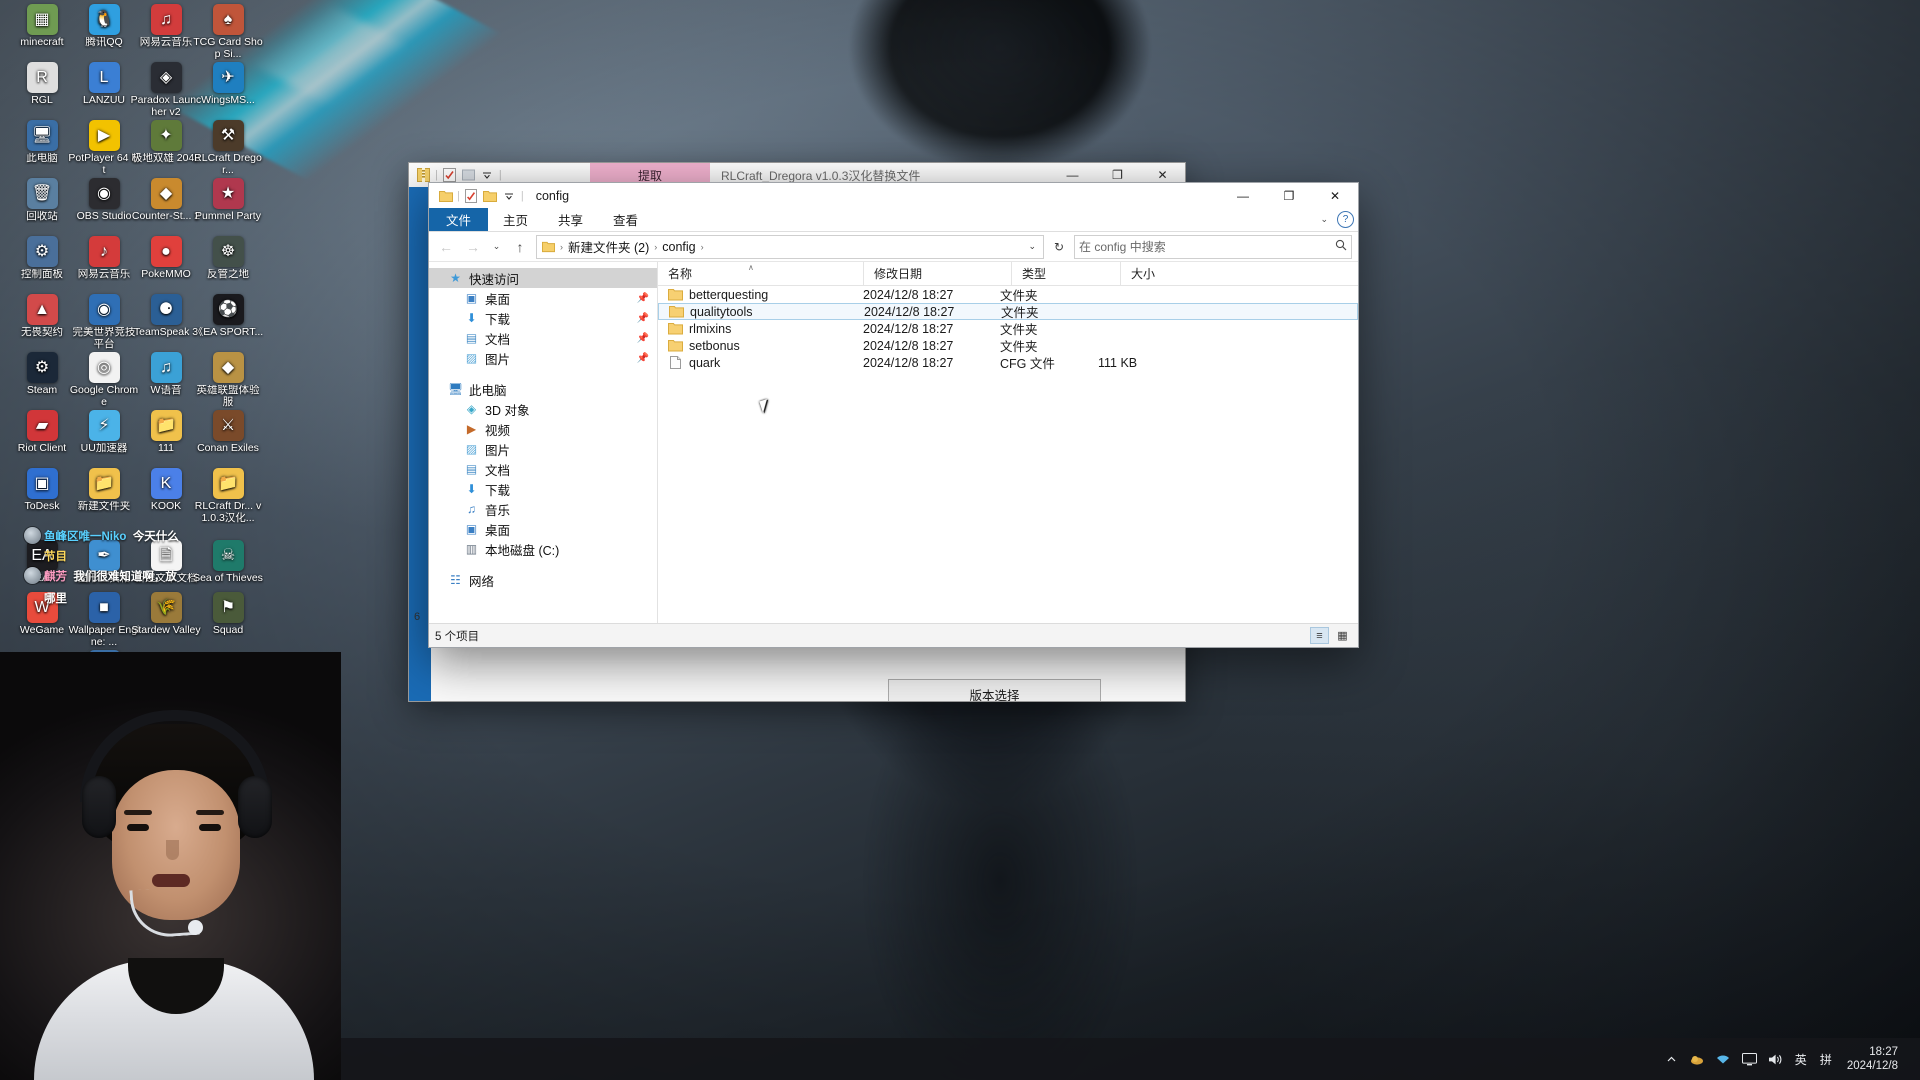 Image resolution: width=1920 pixels, height=1080 pixels. I want to click on show-hidden-icons-icon, so click(1671, 1059).